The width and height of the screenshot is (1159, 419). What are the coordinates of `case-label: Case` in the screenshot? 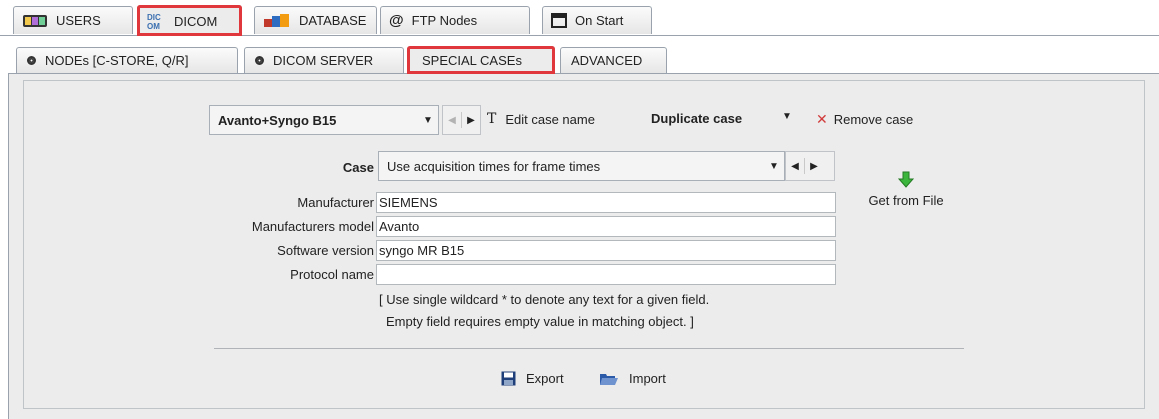 It's located at (358, 167).